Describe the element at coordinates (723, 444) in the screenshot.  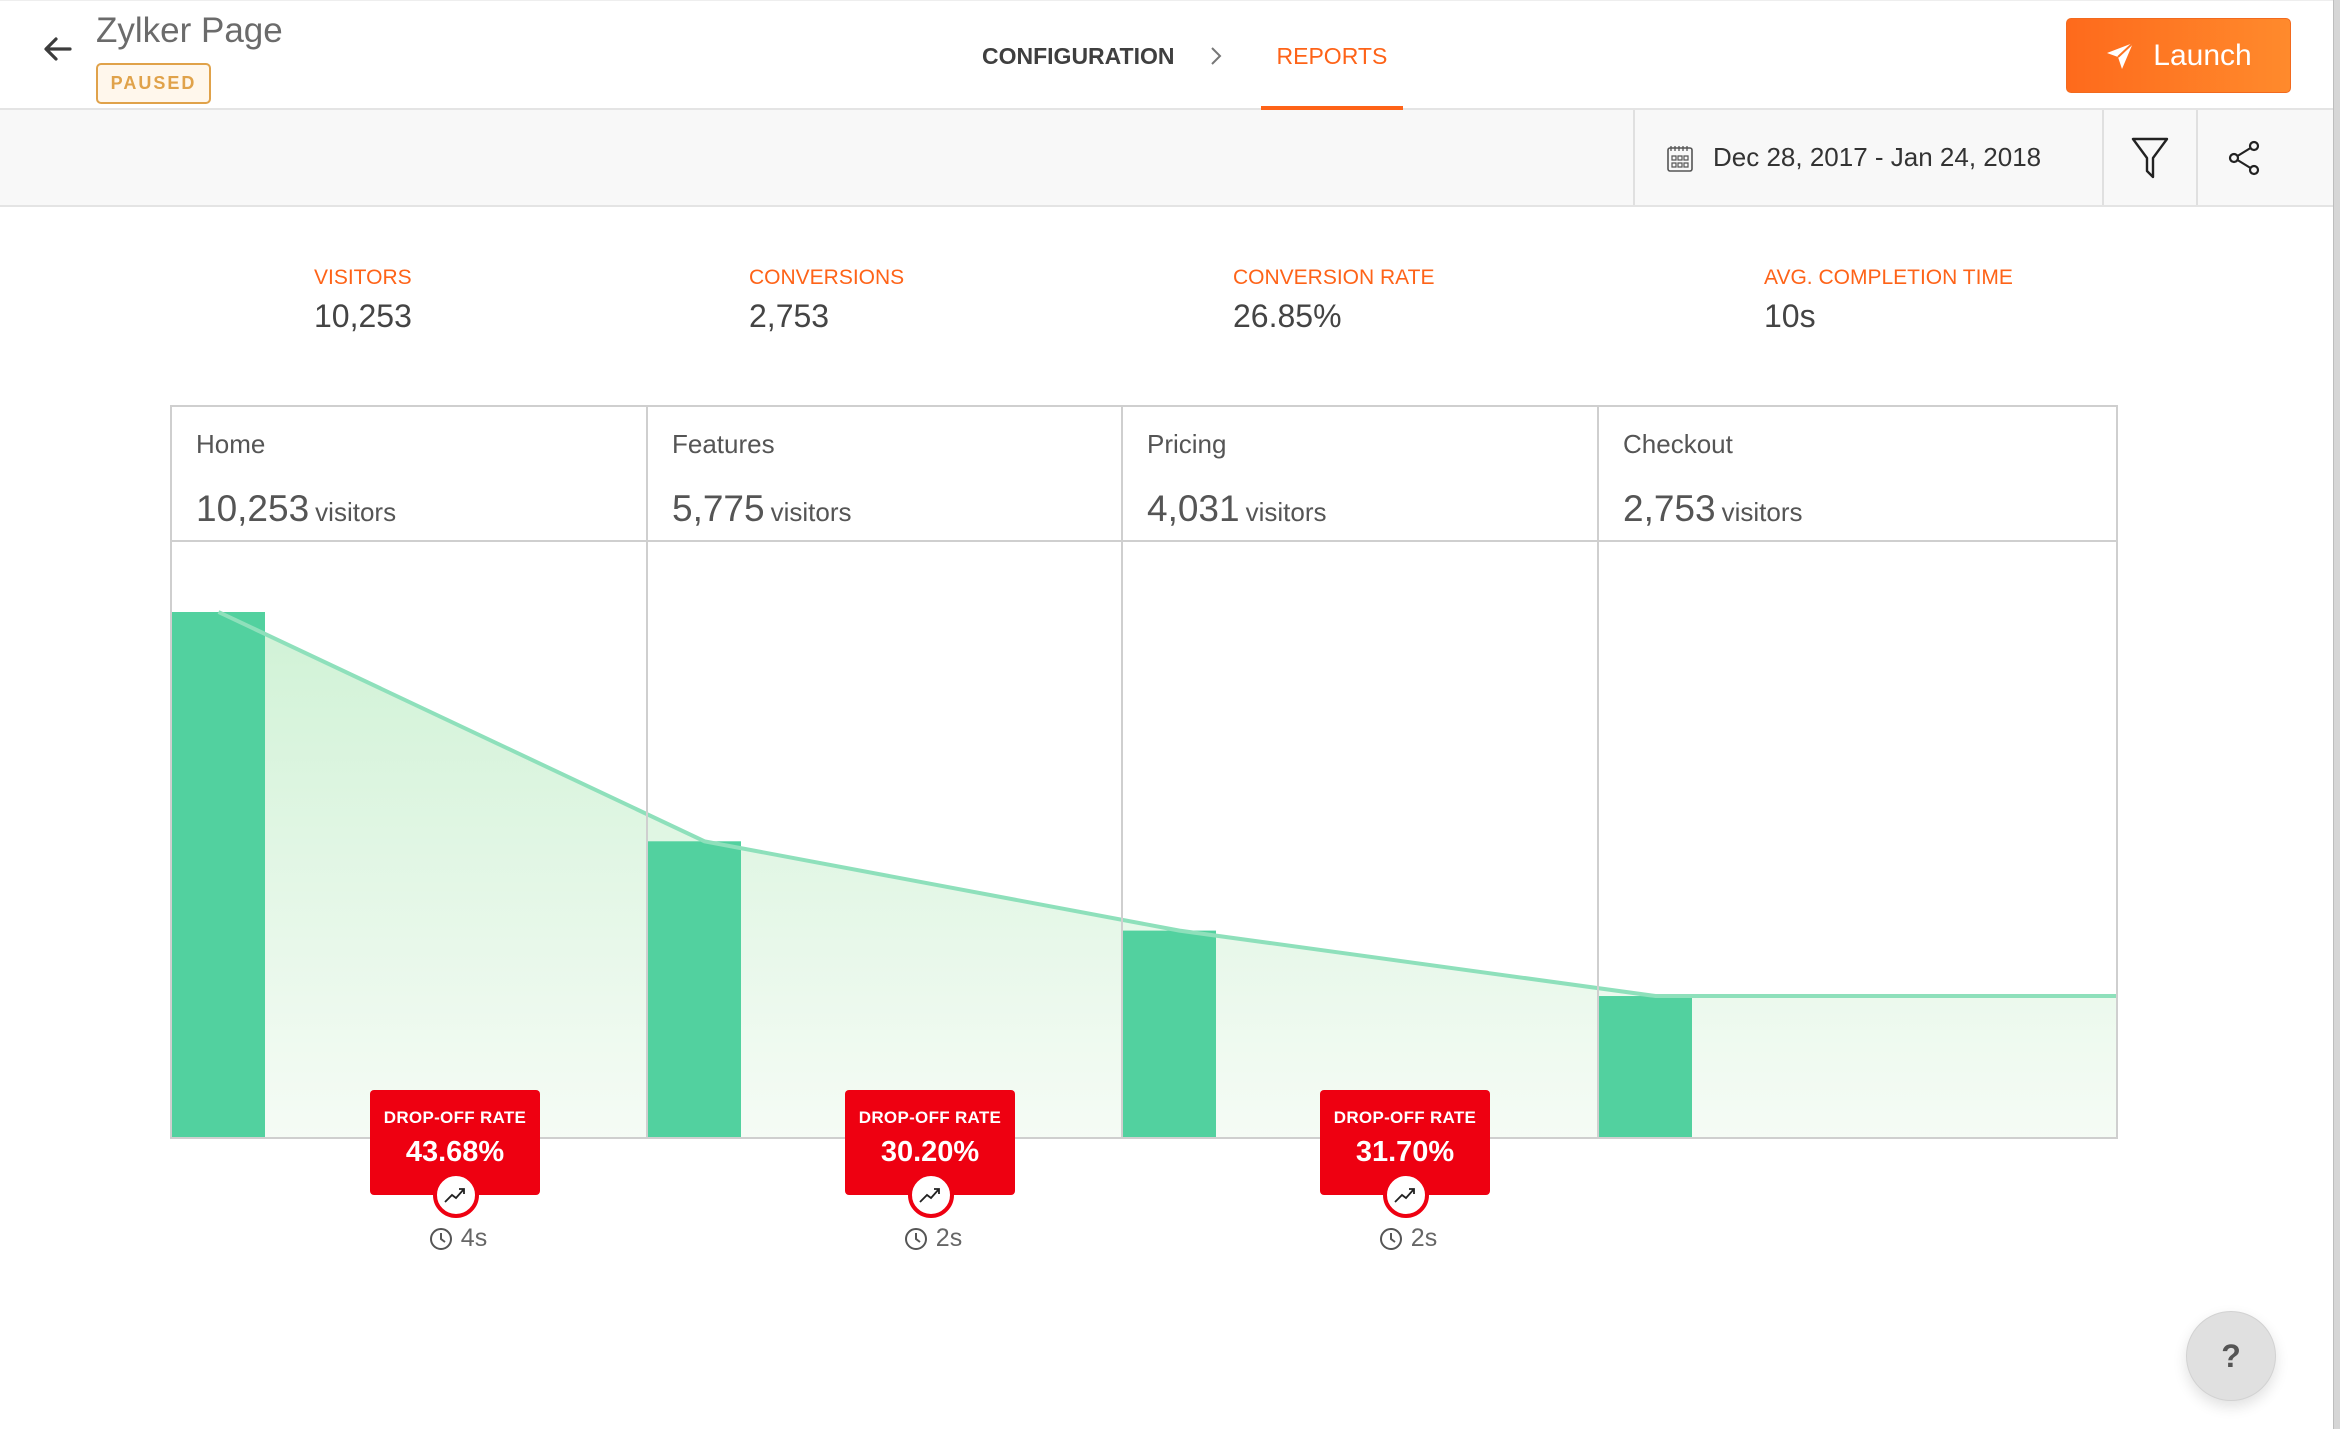
I see `step-name: Features` at that location.